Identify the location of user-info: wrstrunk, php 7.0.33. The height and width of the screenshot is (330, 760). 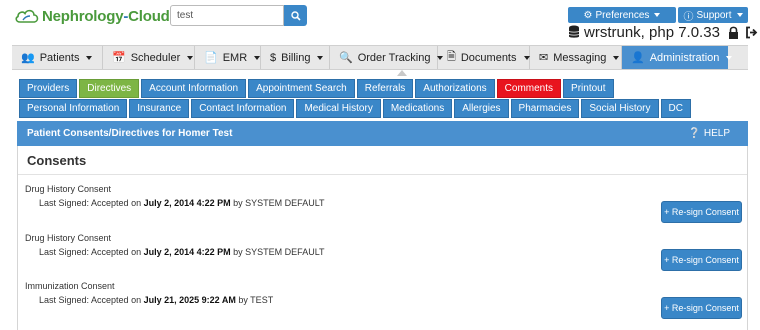
(663, 32).